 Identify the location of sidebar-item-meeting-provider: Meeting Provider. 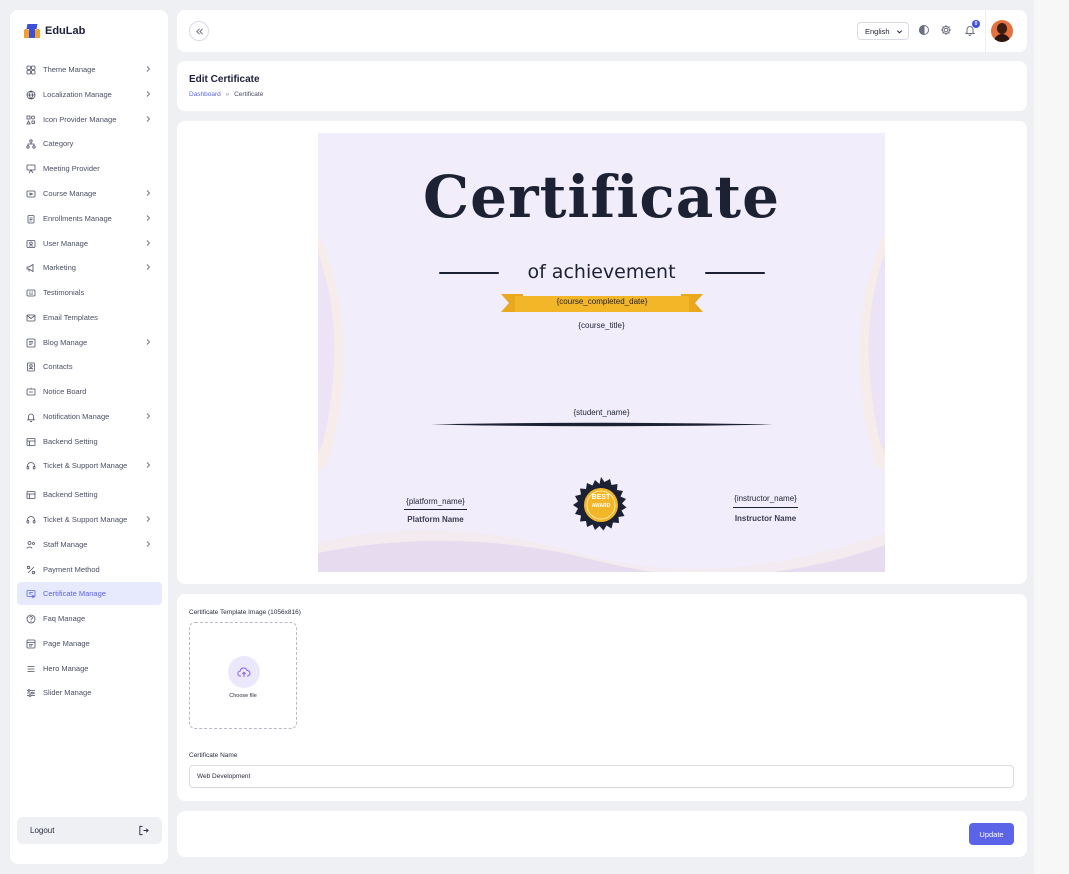
(89, 168).